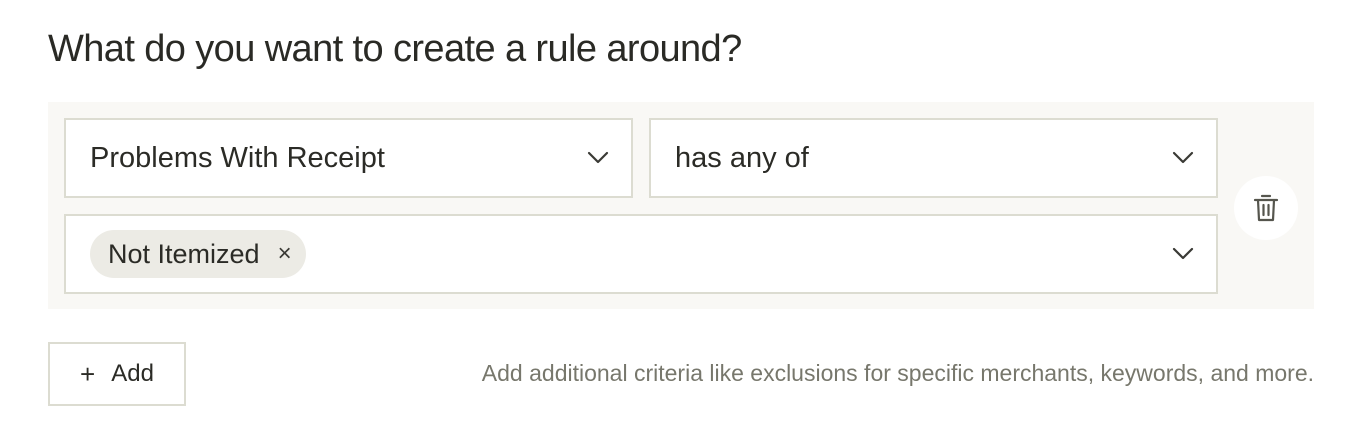 Image resolution: width=1346 pixels, height=436 pixels. I want to click on add-button-label: Add, so click(132, 373).